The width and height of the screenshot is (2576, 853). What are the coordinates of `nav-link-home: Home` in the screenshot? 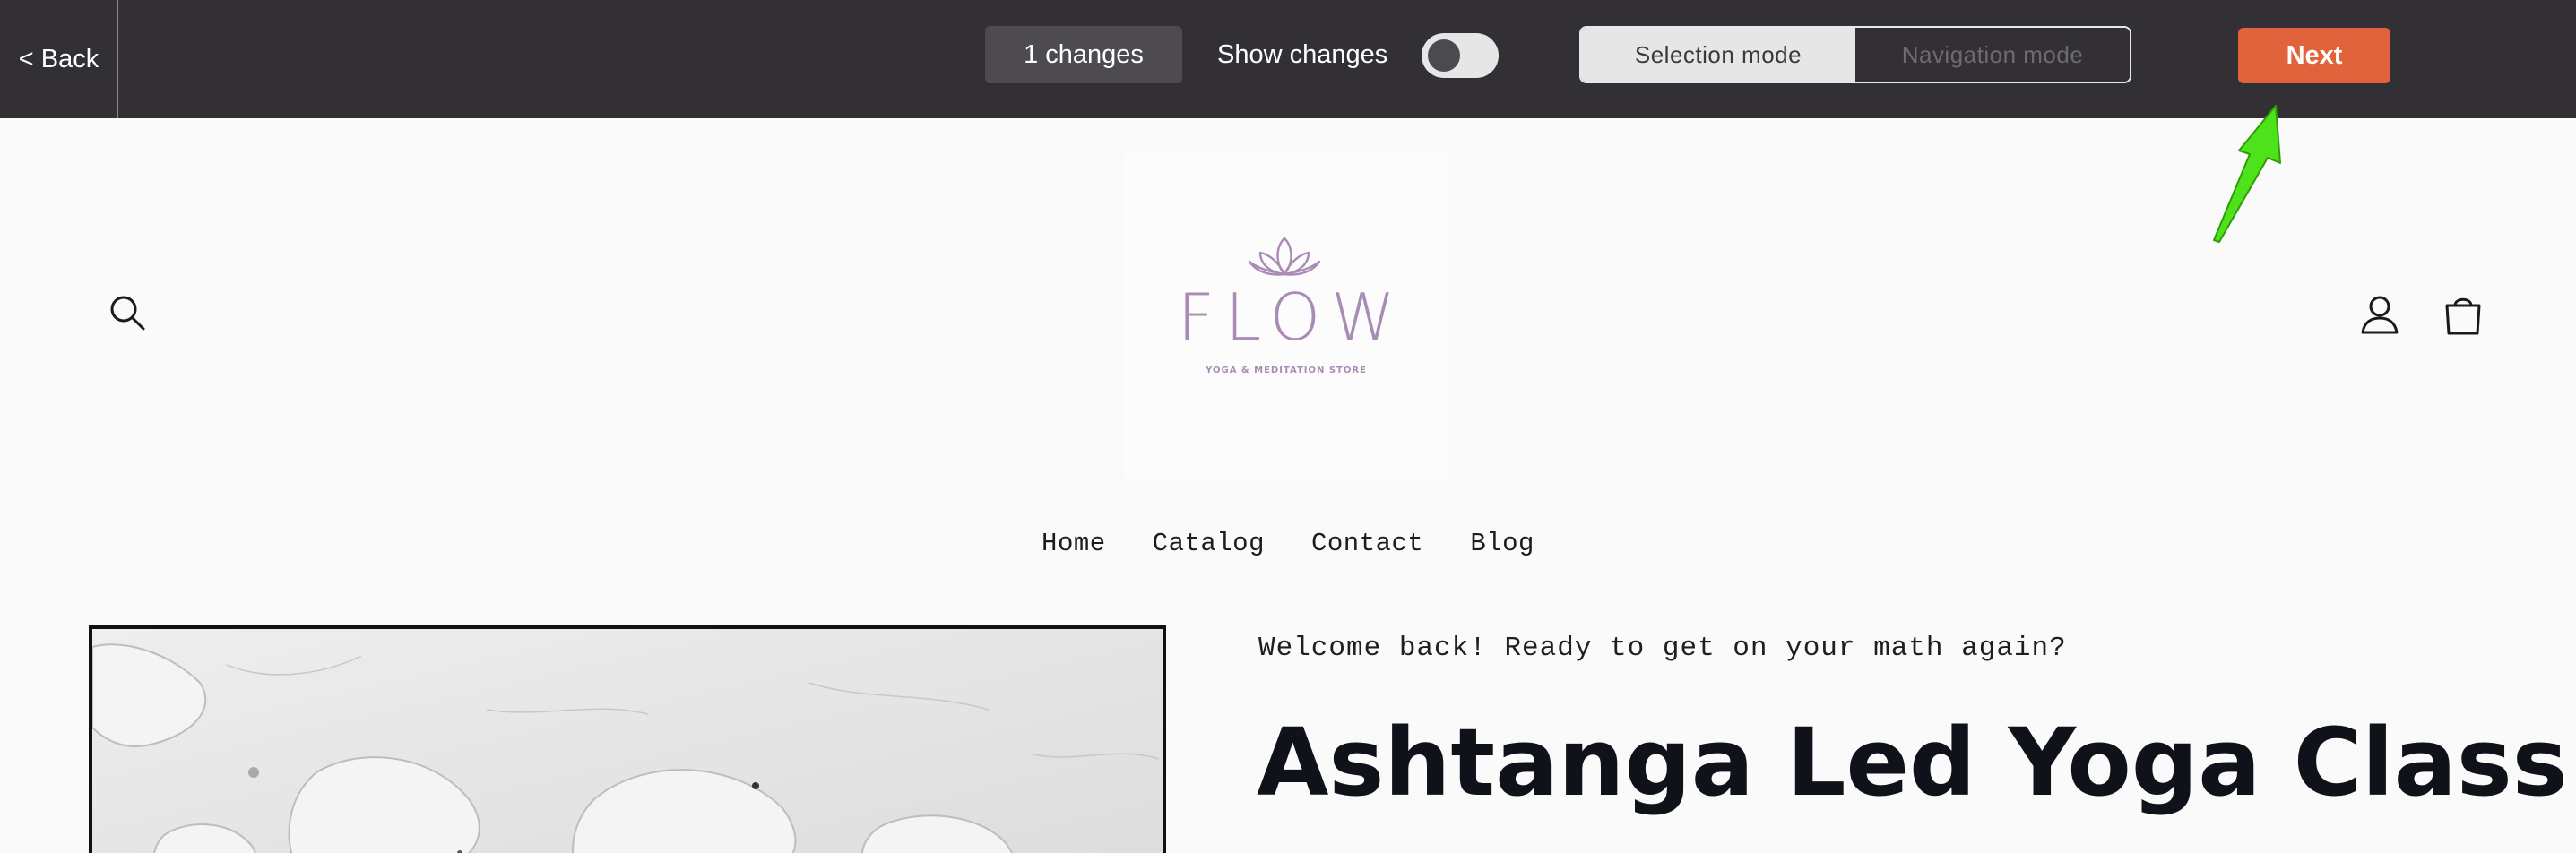 It's located at (1074, 543).